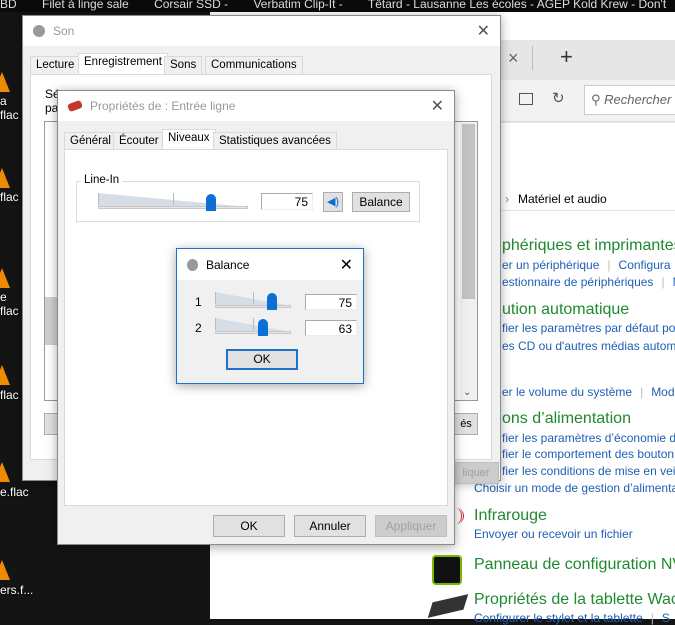 Image resolution: width=675 pixels, height=625 pixels. Describe the element at coordinates (526, 99) in the screenshot. I see `reading-view-icon` at that location.